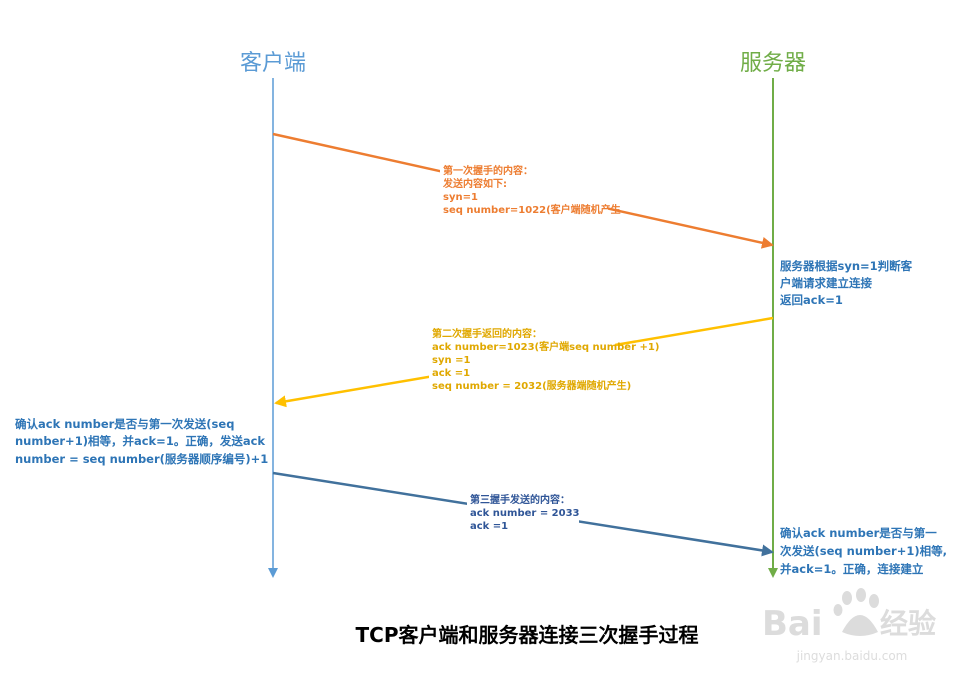 This screenshot has width=960, height=677. I want to click on second-handshake-line: ack =1, so click(451, 373).